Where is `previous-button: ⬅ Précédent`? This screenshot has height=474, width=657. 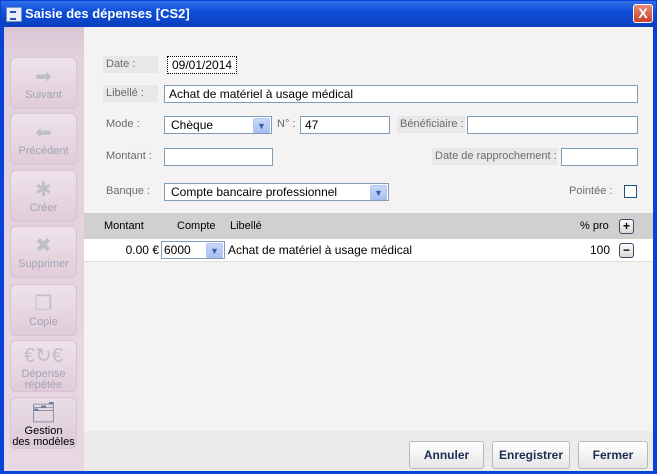
previous-button: ⬅ Précédent is located at coordinates (43, 139).